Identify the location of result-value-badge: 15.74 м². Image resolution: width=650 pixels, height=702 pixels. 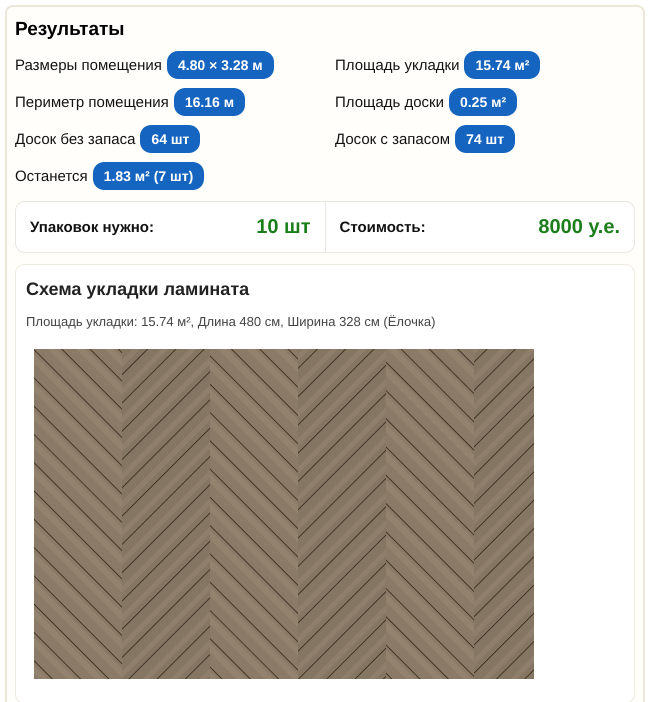
(502, 65).